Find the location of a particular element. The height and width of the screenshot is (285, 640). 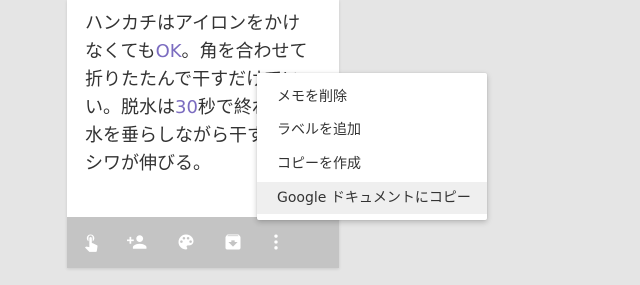

archive-icon is located at coordinates (233, 242).